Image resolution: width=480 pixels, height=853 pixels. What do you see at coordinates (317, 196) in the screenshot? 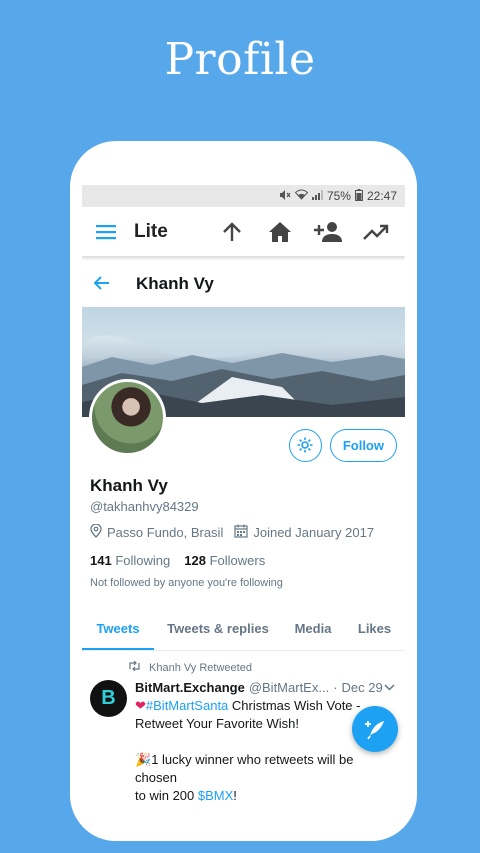
I see `signal-icon` at bounding box center [317, 196].